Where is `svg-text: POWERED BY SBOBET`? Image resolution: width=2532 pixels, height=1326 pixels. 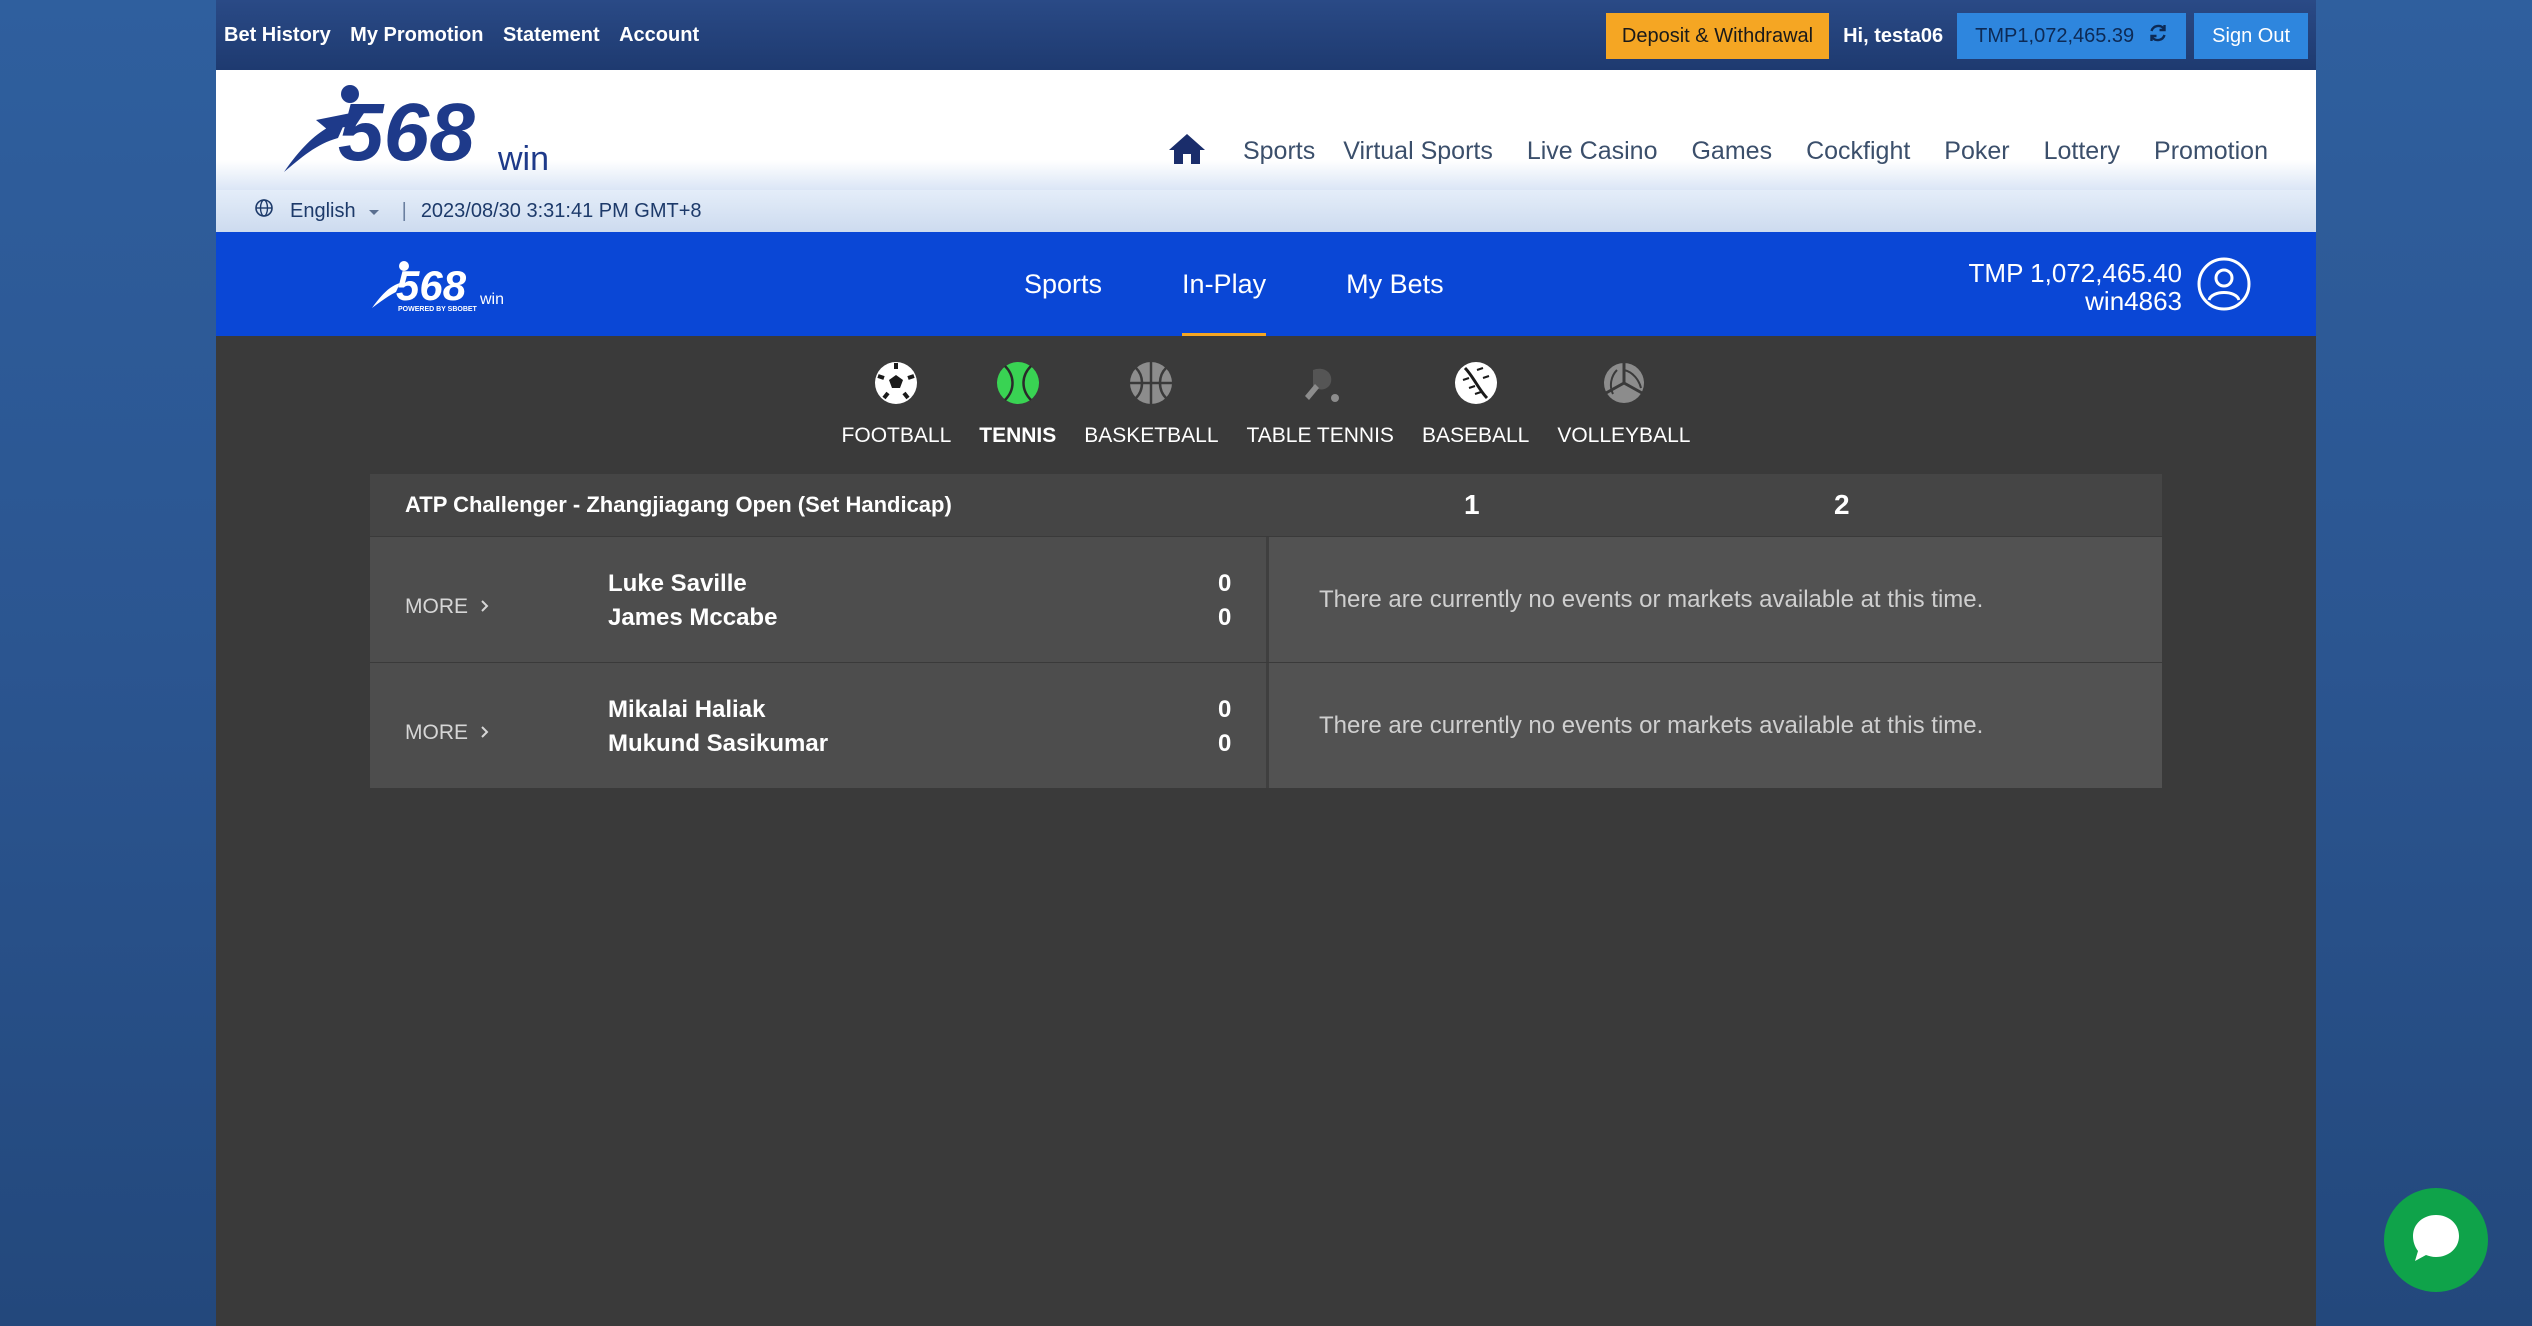
svg-text: POWERED BY SBOBET is located at coordinates (438, 309).